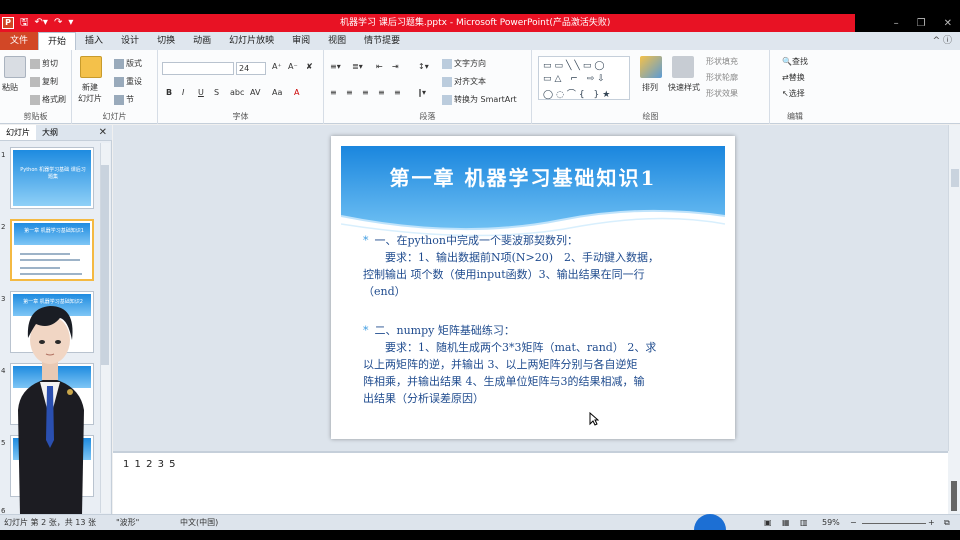  What do you see at coordinates (447, 63) in the screenshot?
I see `text-direction-icon` at bounding box center [447, 63].